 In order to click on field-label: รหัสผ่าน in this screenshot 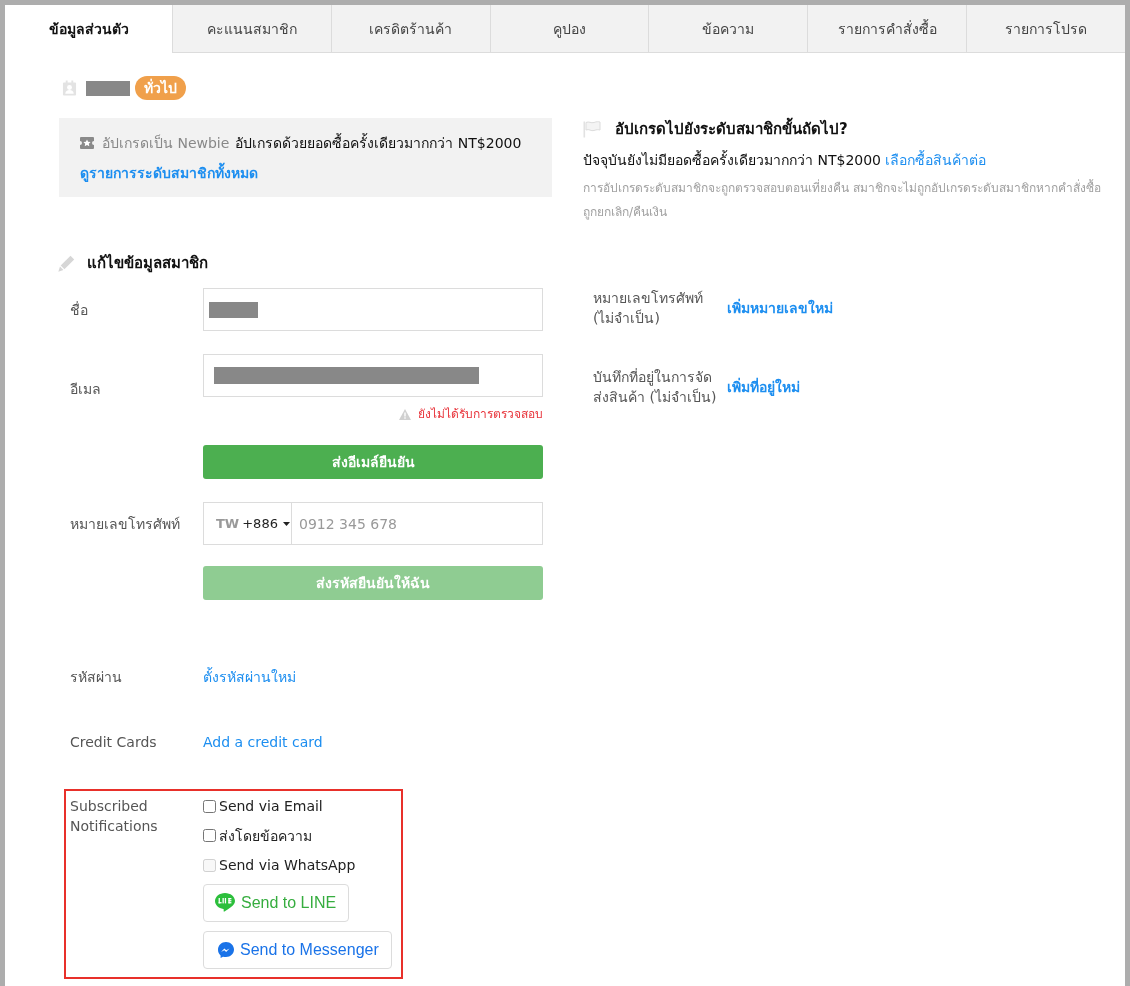, I will do `click(96, 677)`.